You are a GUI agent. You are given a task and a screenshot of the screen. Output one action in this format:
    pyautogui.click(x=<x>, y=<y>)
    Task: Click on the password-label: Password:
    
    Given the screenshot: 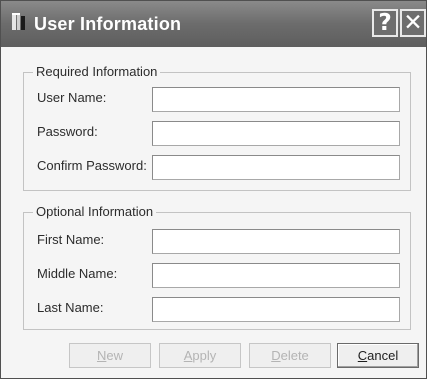 What is the action you would take?
    pyautogui.click(x=67, y=131)
    